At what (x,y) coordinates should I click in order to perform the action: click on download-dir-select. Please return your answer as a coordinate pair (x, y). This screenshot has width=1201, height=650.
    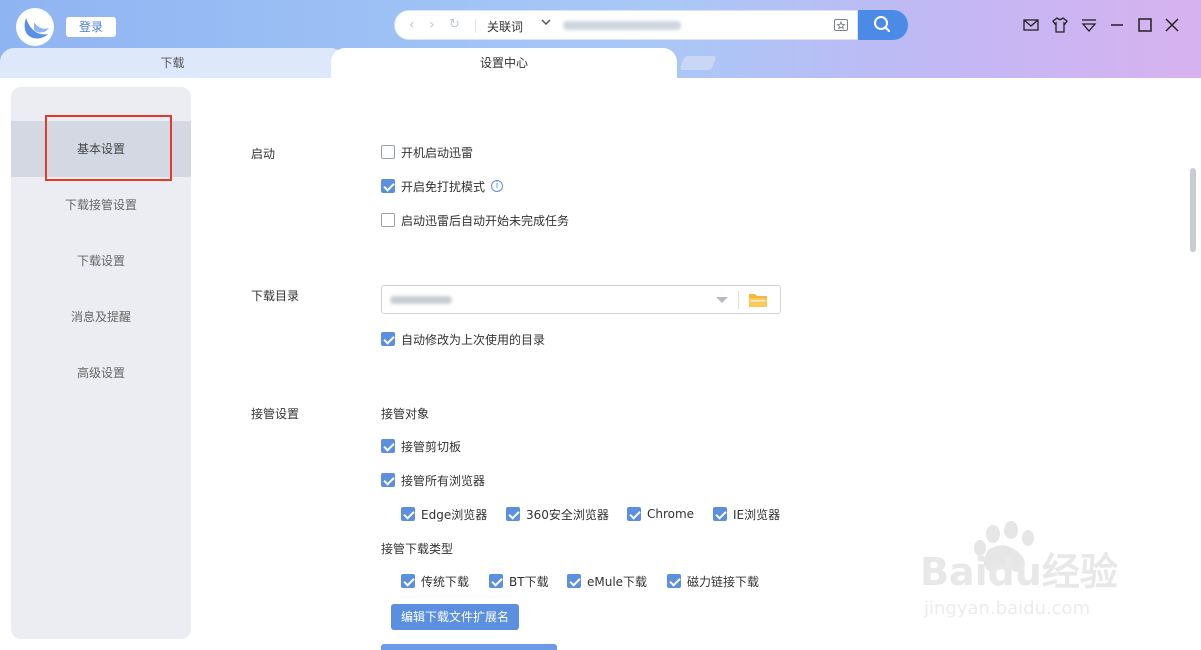
    Looking at the image, I should click on (581, 299).